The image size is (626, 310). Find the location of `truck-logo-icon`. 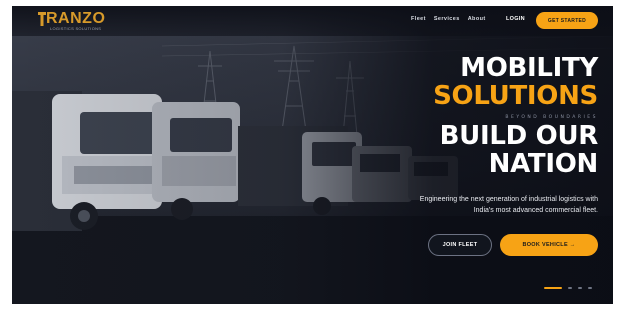

truck-logo-icon is located at coordinates (42, 19).